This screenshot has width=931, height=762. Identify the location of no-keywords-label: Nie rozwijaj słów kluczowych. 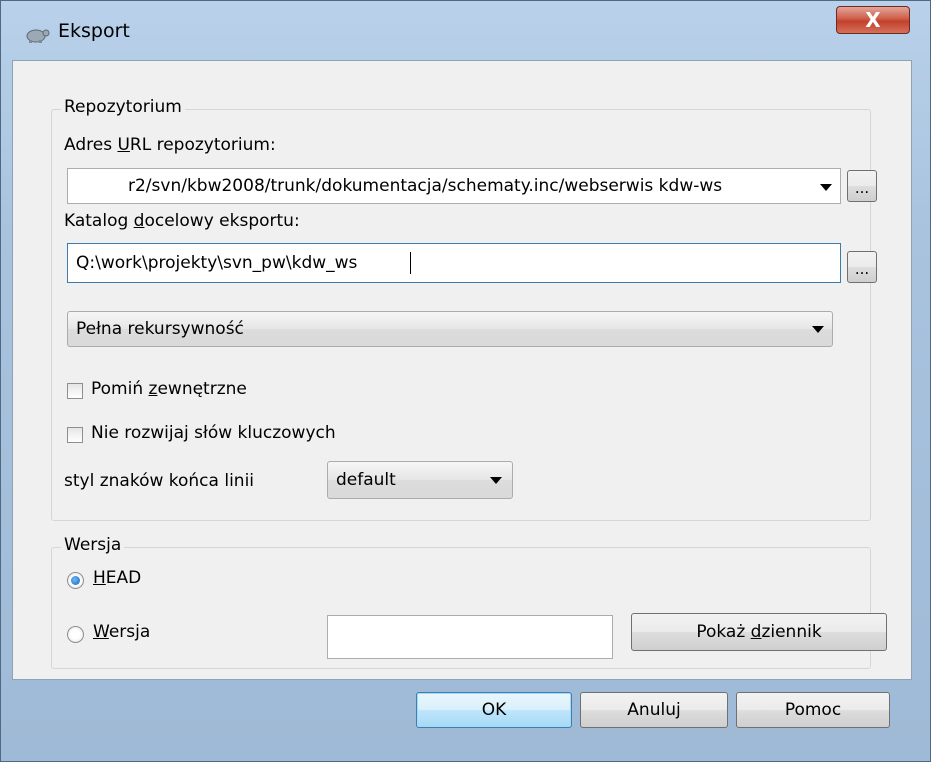
(213, 433).